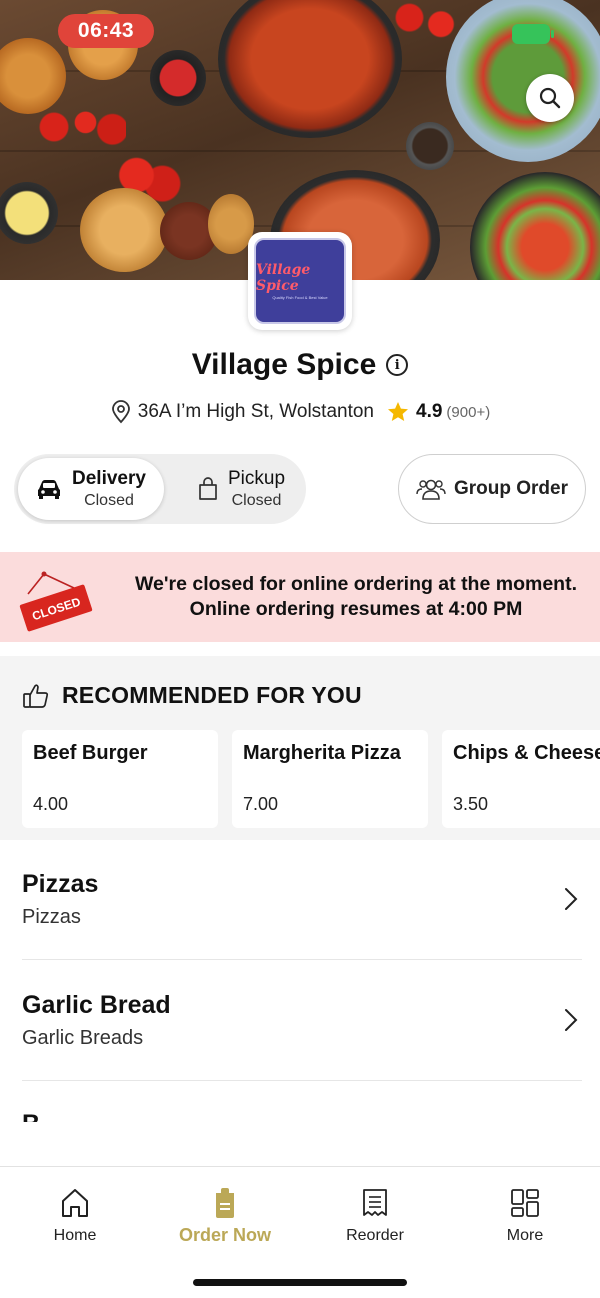  What do you see at coordinates (224, 1235) in the screenshot?
I see `nav-order-now-label: Order Now` at bounding box center [224, 1235].